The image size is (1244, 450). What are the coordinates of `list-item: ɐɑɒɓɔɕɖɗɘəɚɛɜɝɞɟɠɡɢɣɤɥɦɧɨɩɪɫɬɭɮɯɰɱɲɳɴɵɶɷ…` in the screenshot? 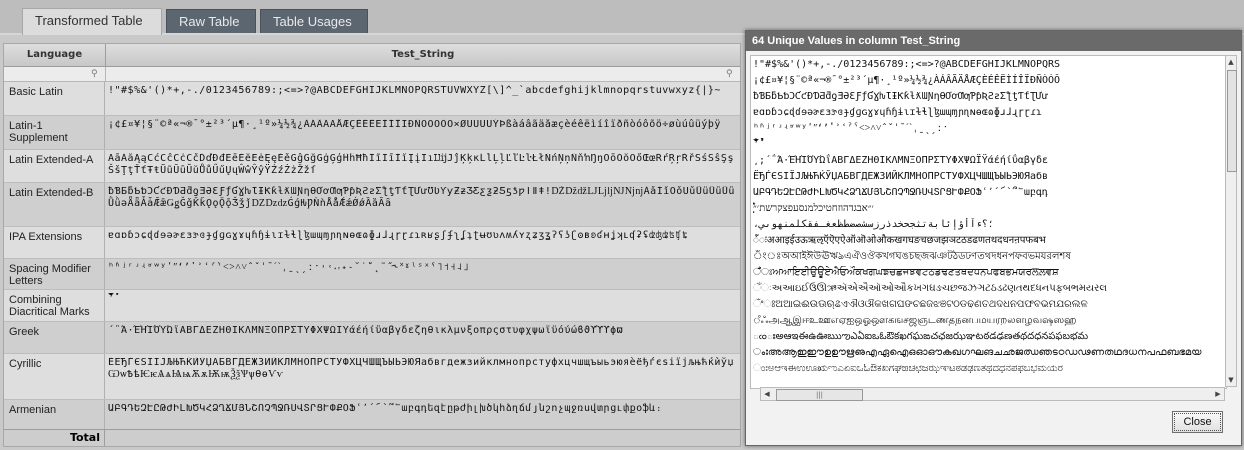 It's located at (897, 112).